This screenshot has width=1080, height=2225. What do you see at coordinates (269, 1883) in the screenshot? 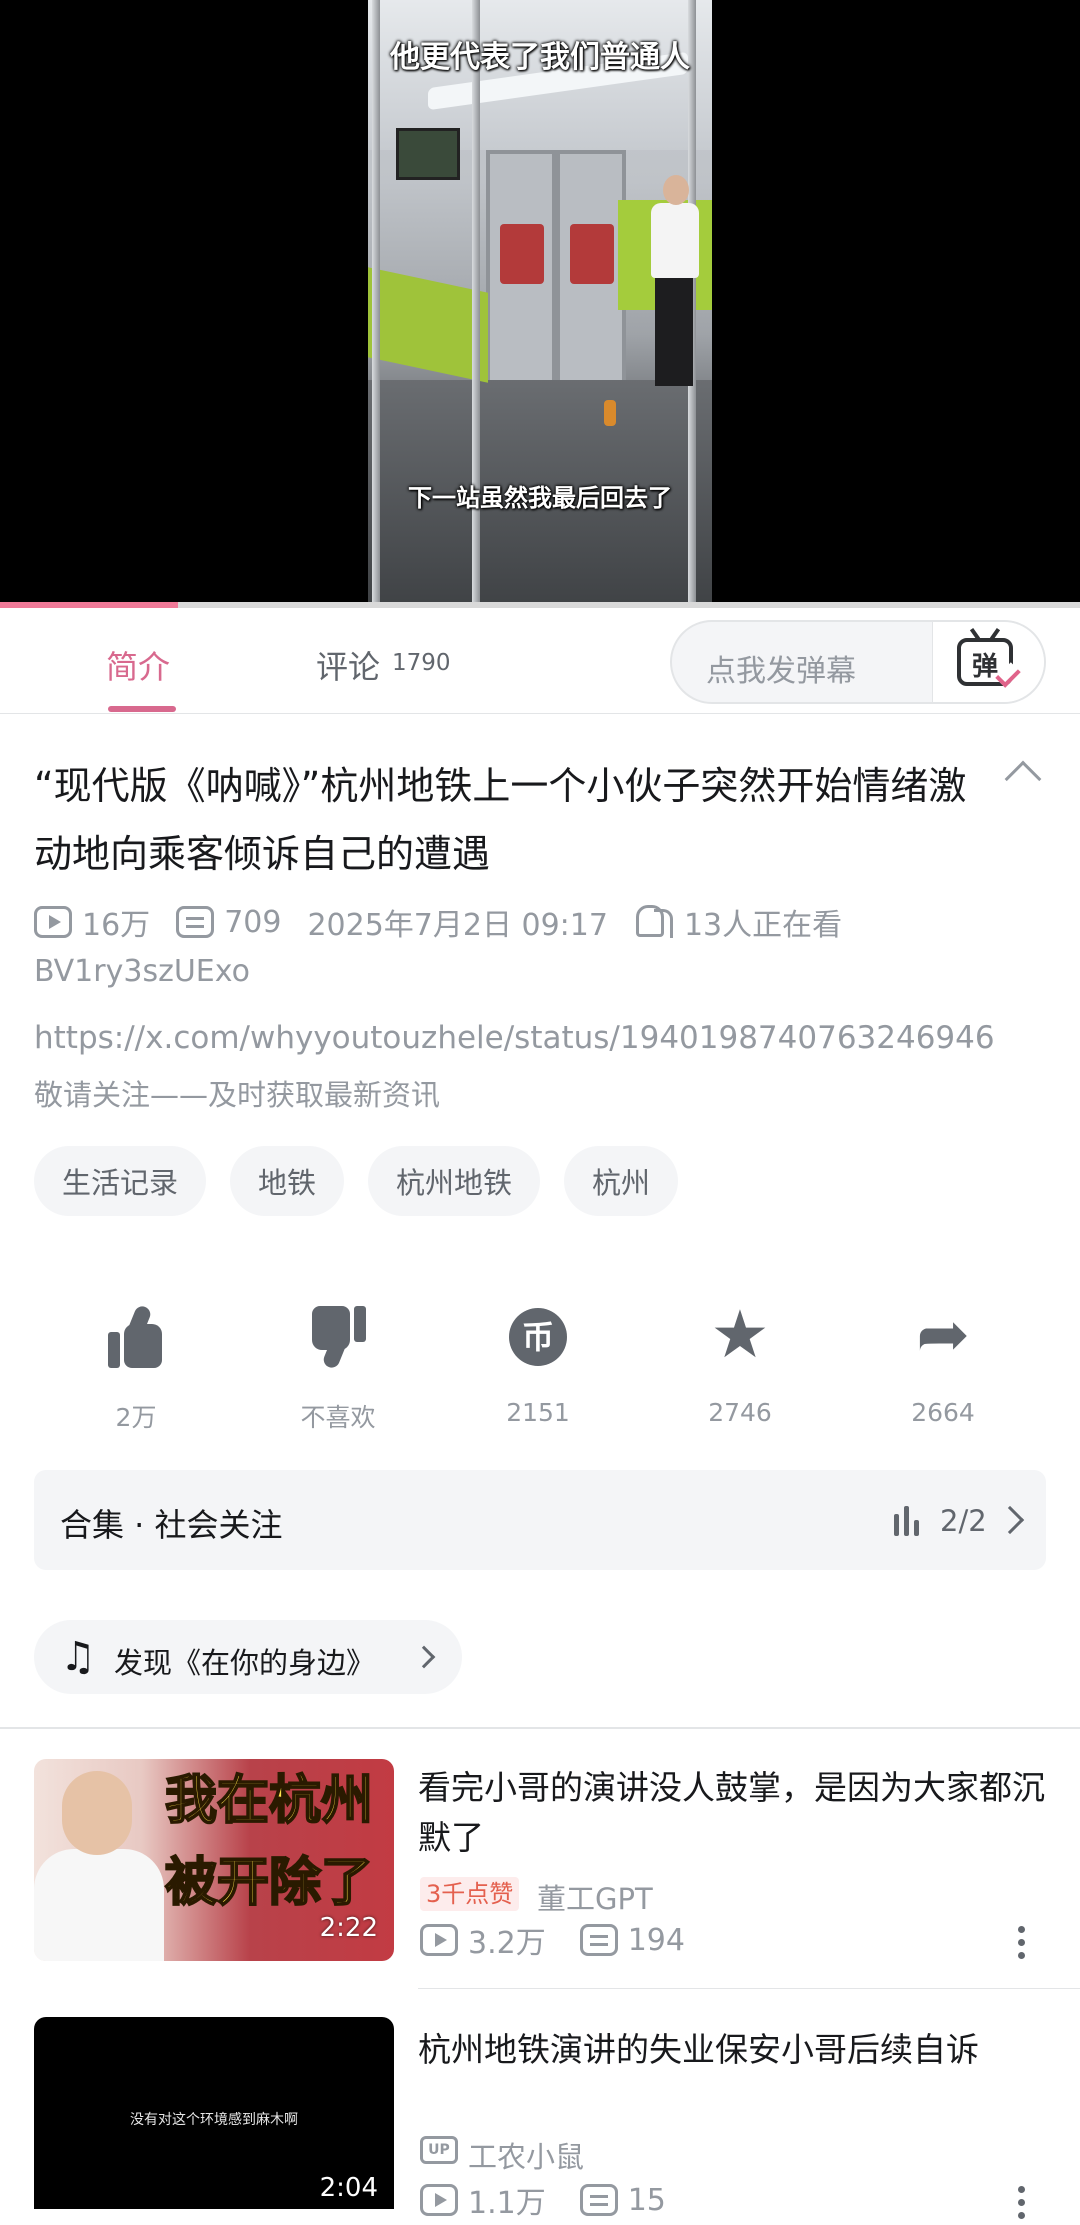
I see `thumbnail-text: 被开除了` at bounding box center [269, 1883].